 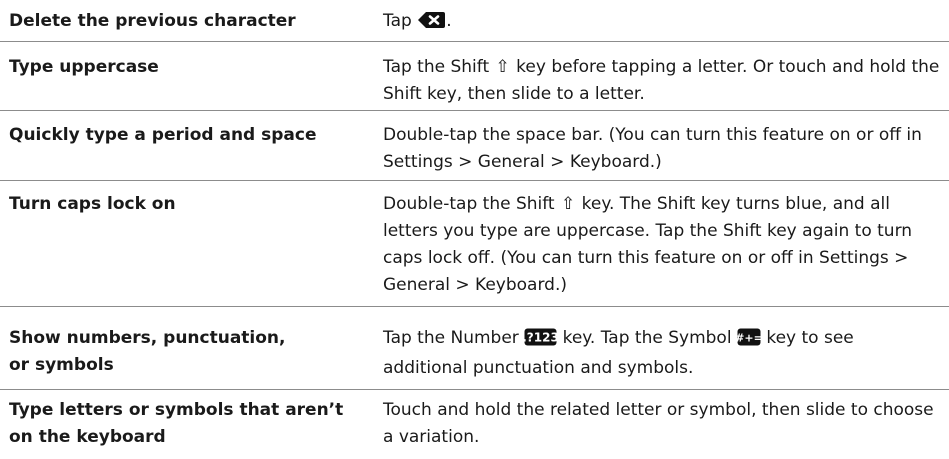 What do you see at coordinates (176, 410) in the screenshot?
I see `task-label-line: Type letters or symbols that aren’t` at bounding box center [176, 410].